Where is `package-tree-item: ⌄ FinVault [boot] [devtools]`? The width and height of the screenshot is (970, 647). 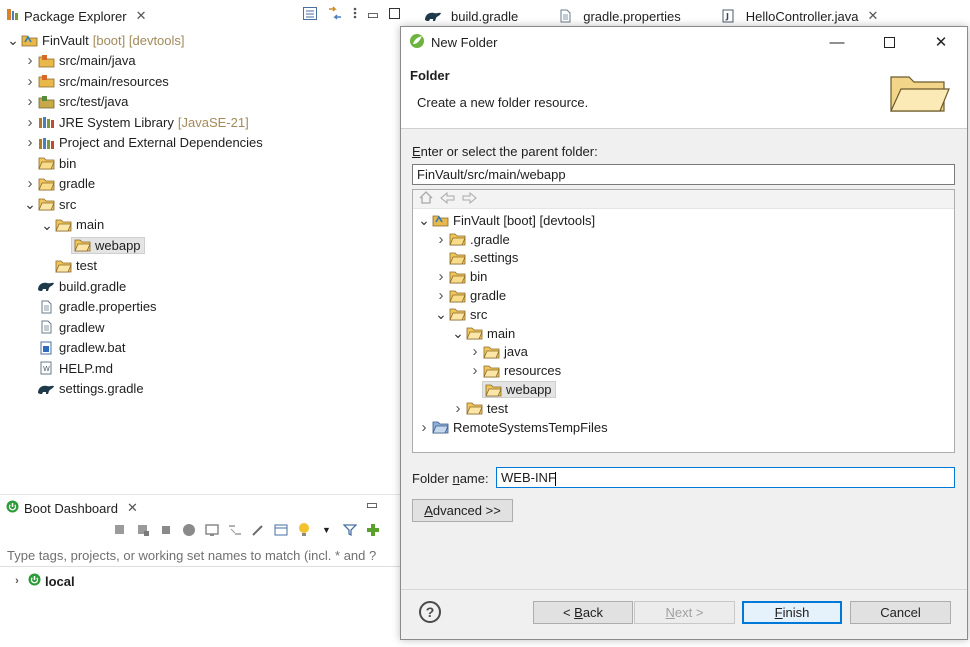
package-tree-item: ⌄ FinVault [boot] [devtools] is located at coordinates (200, 40).